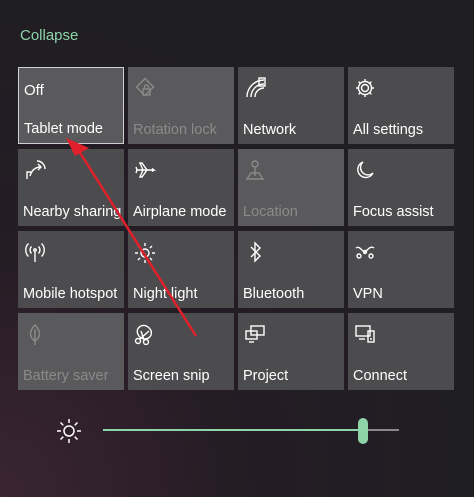 This screenshot has height=497, width=474. What do you see at coordinates (270, 212) in the screenshot?
I see `tile-label: Location` at bounding box center [270, 212].